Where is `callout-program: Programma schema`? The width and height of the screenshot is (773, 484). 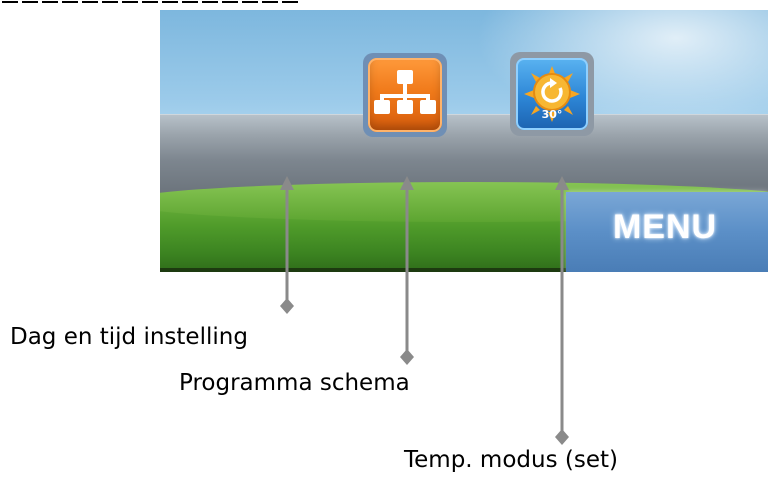
callout-program: Programma schema is located at coordinates (294, 383).